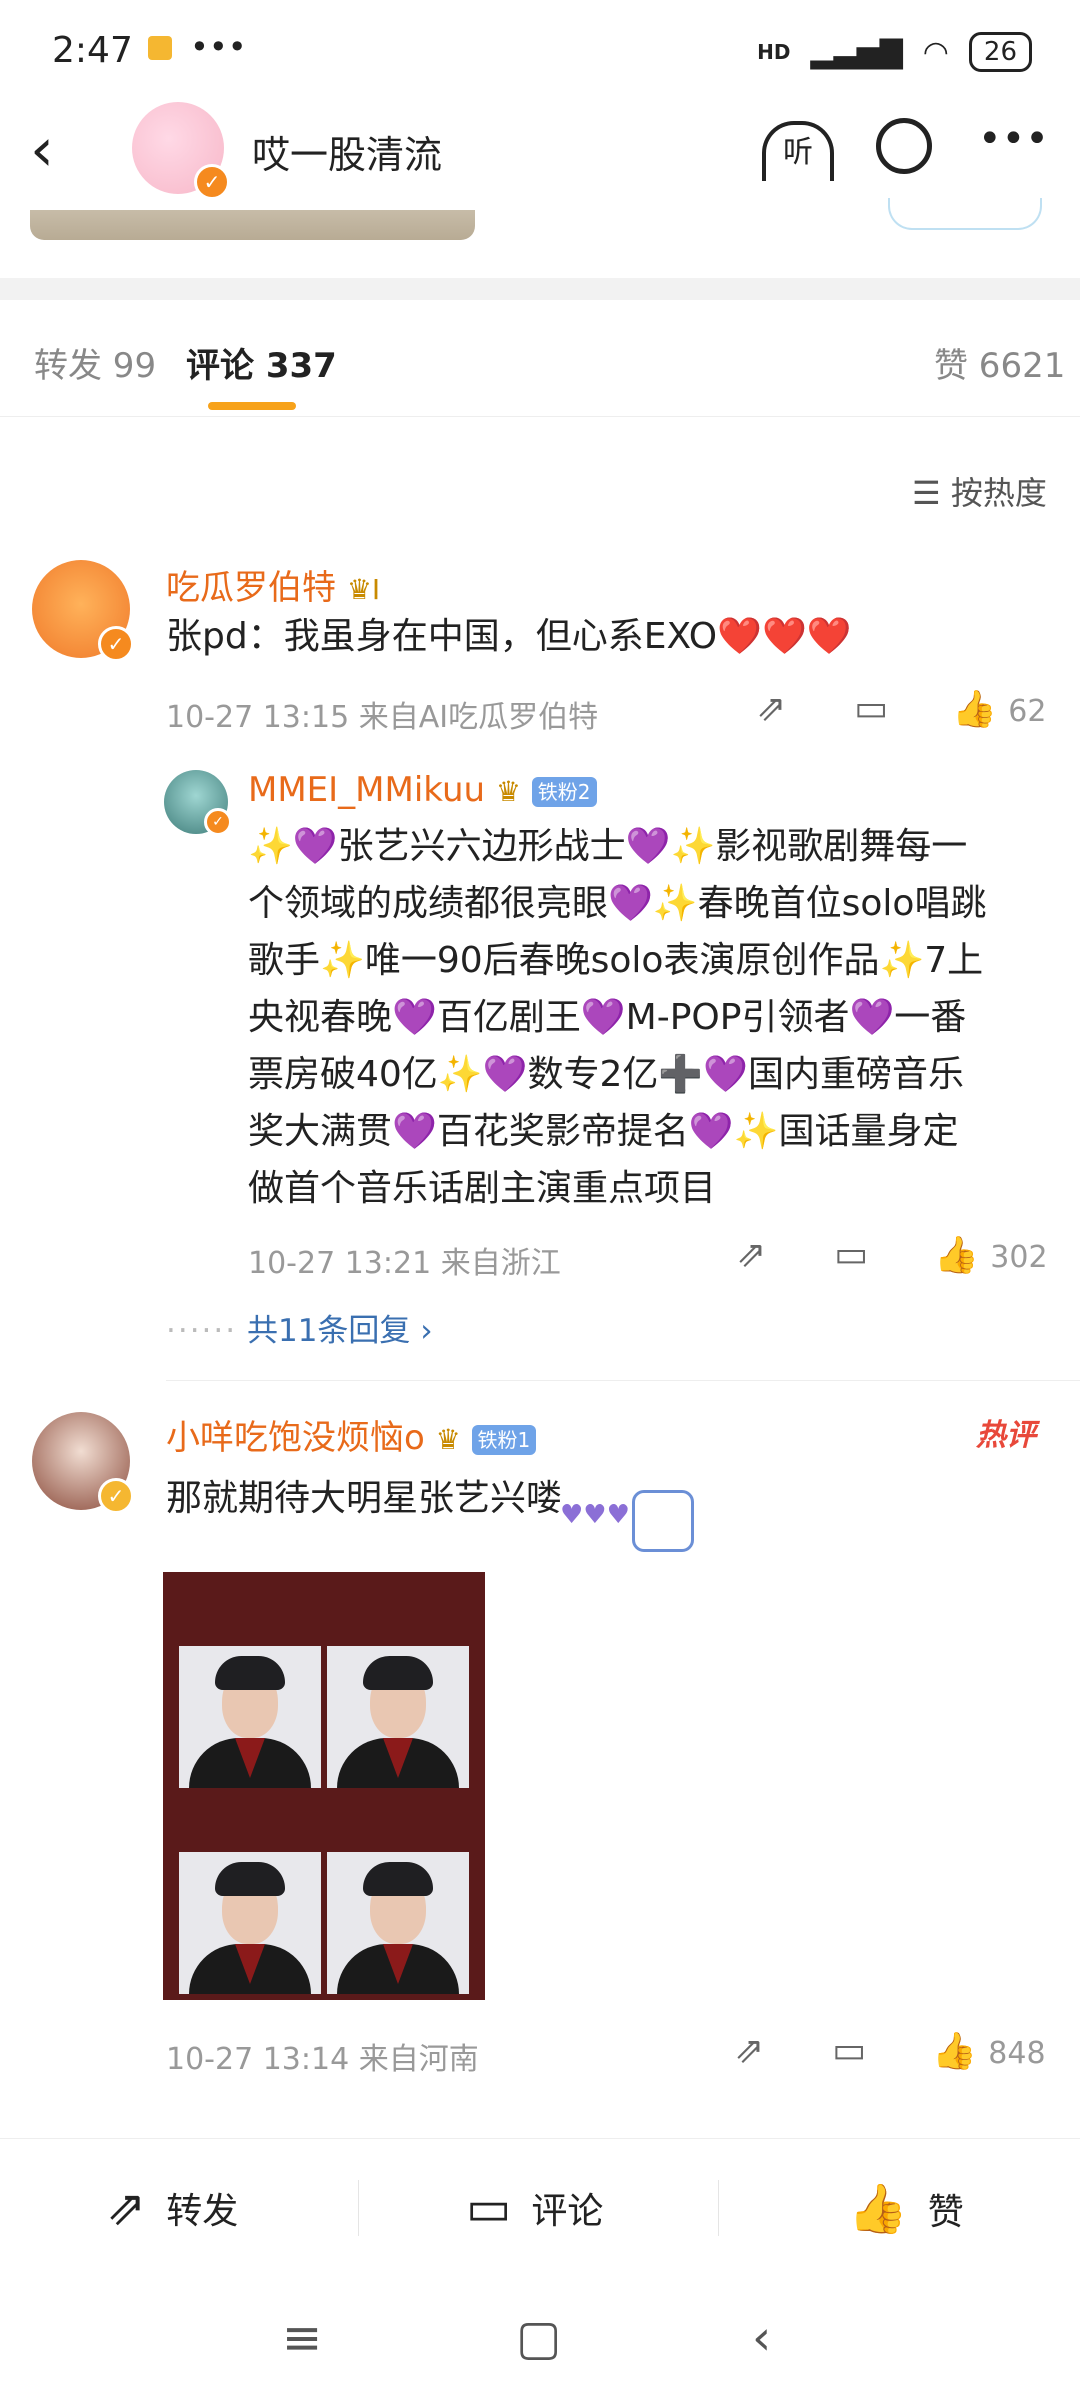 This screenshot has height=2400, width=1080. Describe the element at coordinates (251, 588) in the screenshot. I see `username-text: 吃瓜罗伯特` at that location.